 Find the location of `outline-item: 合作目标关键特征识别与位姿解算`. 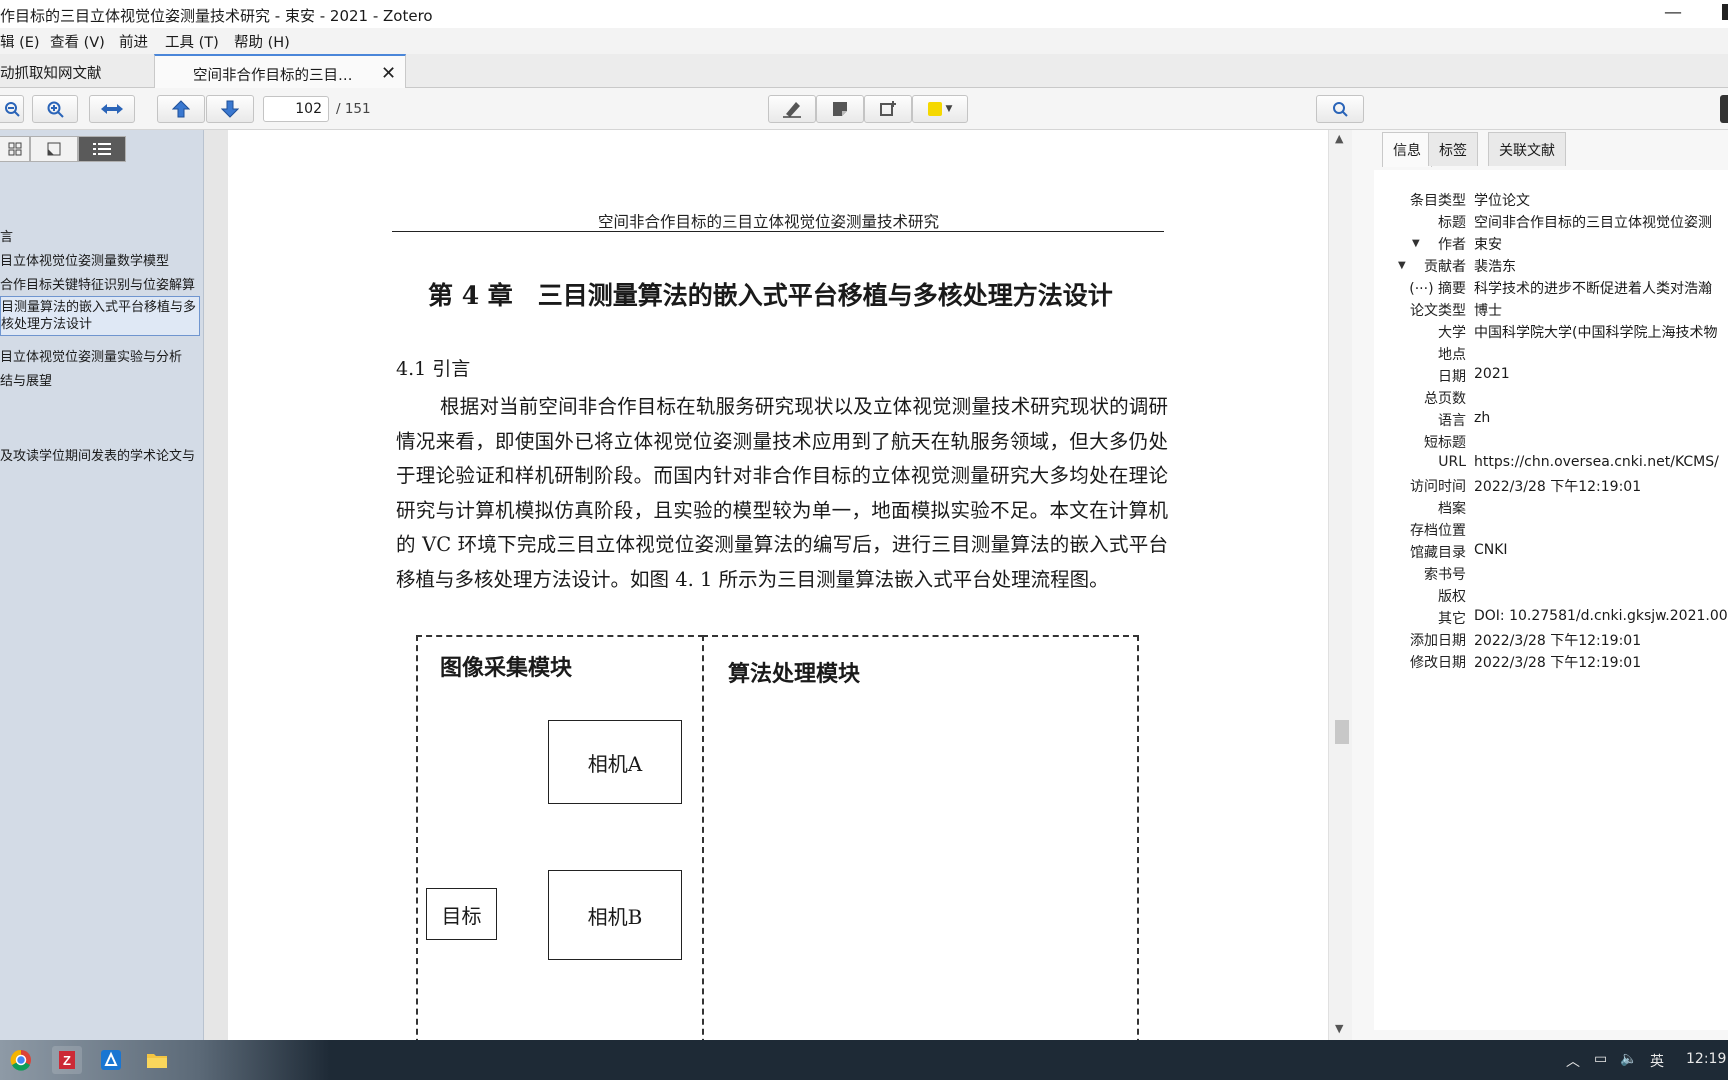

outline-item: 合作目标关键特征识别与位姿解算 is located at coordinates (97, 283).